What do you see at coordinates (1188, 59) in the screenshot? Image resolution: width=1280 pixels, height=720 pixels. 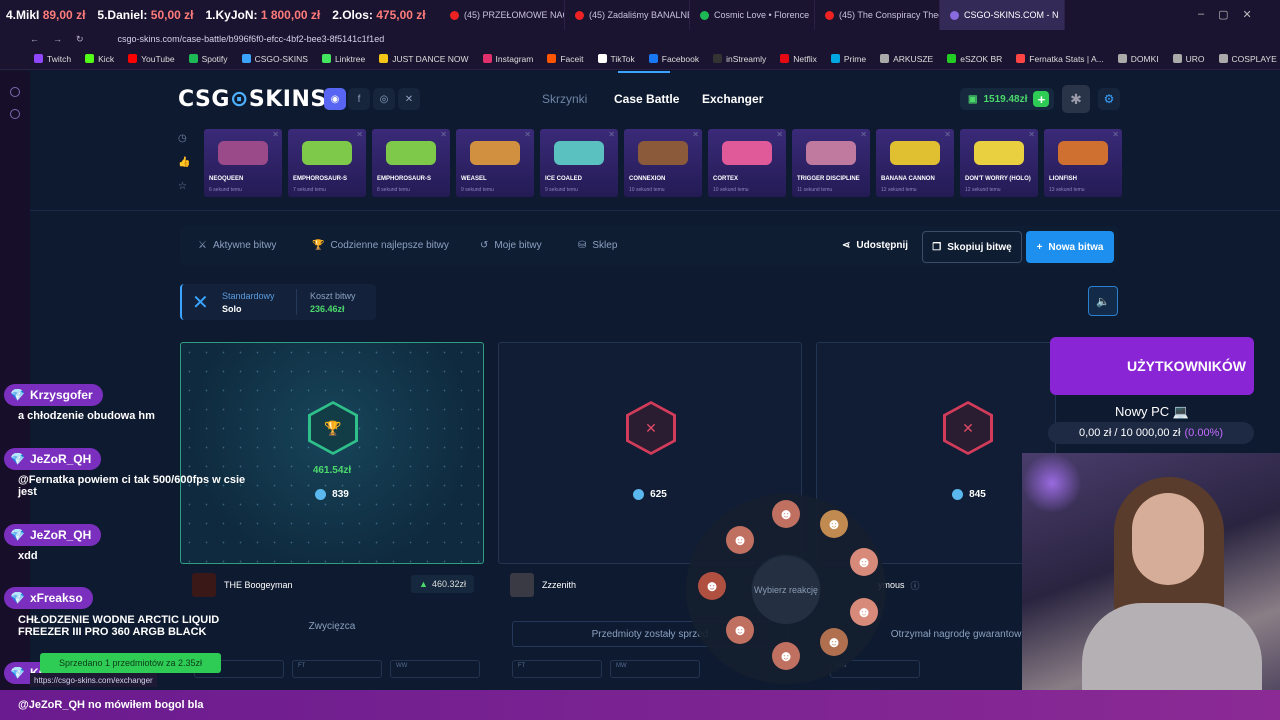 I see `bookmark-item: URO` at bounding box center [1188, 59].